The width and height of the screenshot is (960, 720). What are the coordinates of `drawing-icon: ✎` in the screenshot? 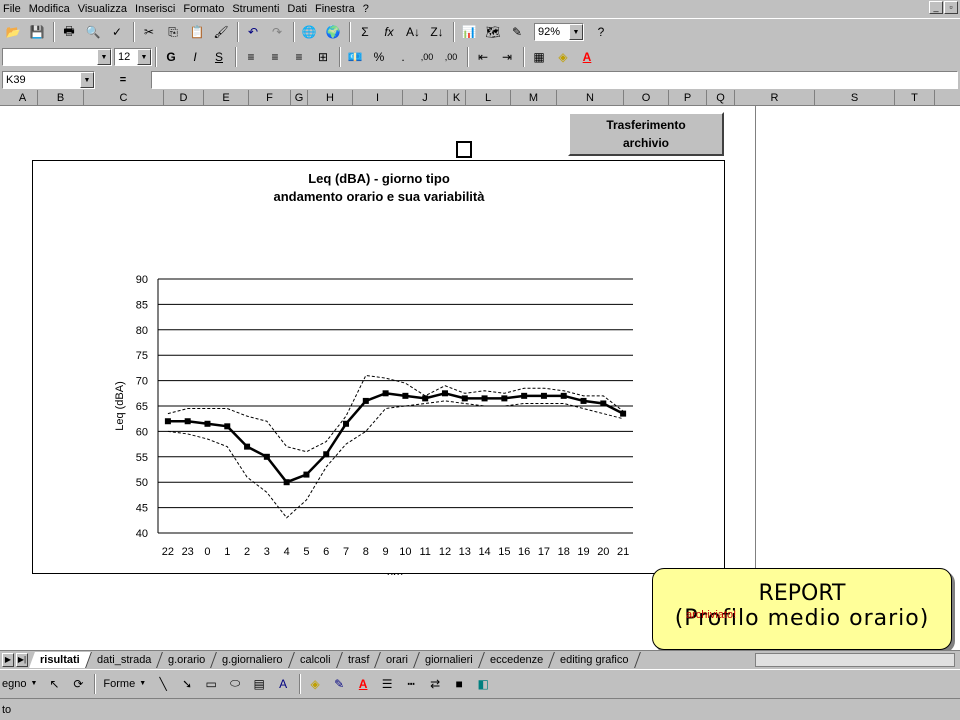 It's located at (517, 32).